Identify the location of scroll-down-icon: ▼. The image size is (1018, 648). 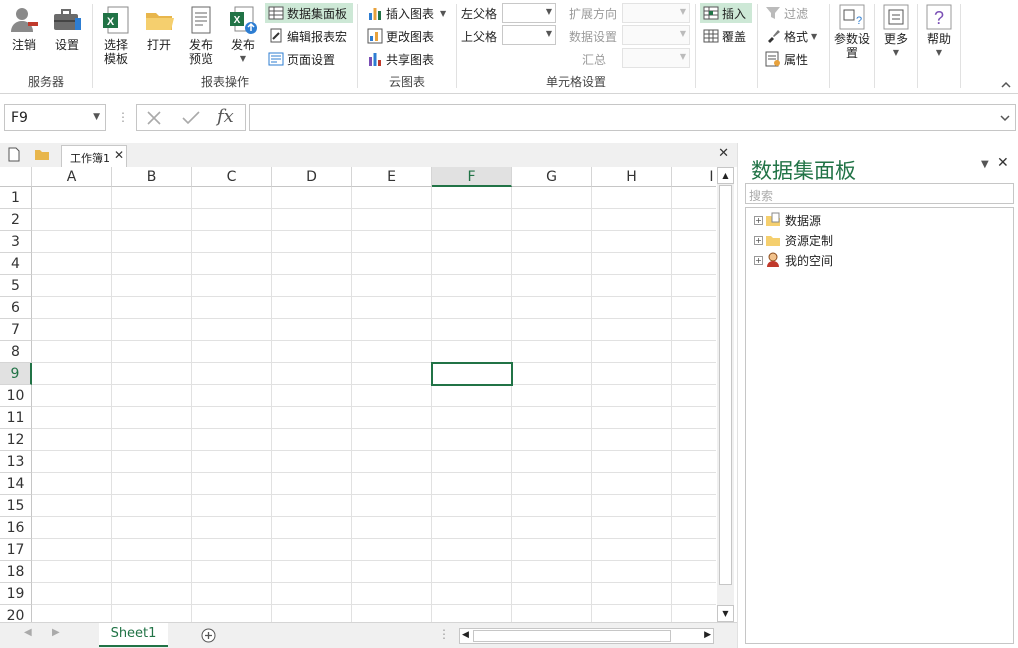
(725, 613).